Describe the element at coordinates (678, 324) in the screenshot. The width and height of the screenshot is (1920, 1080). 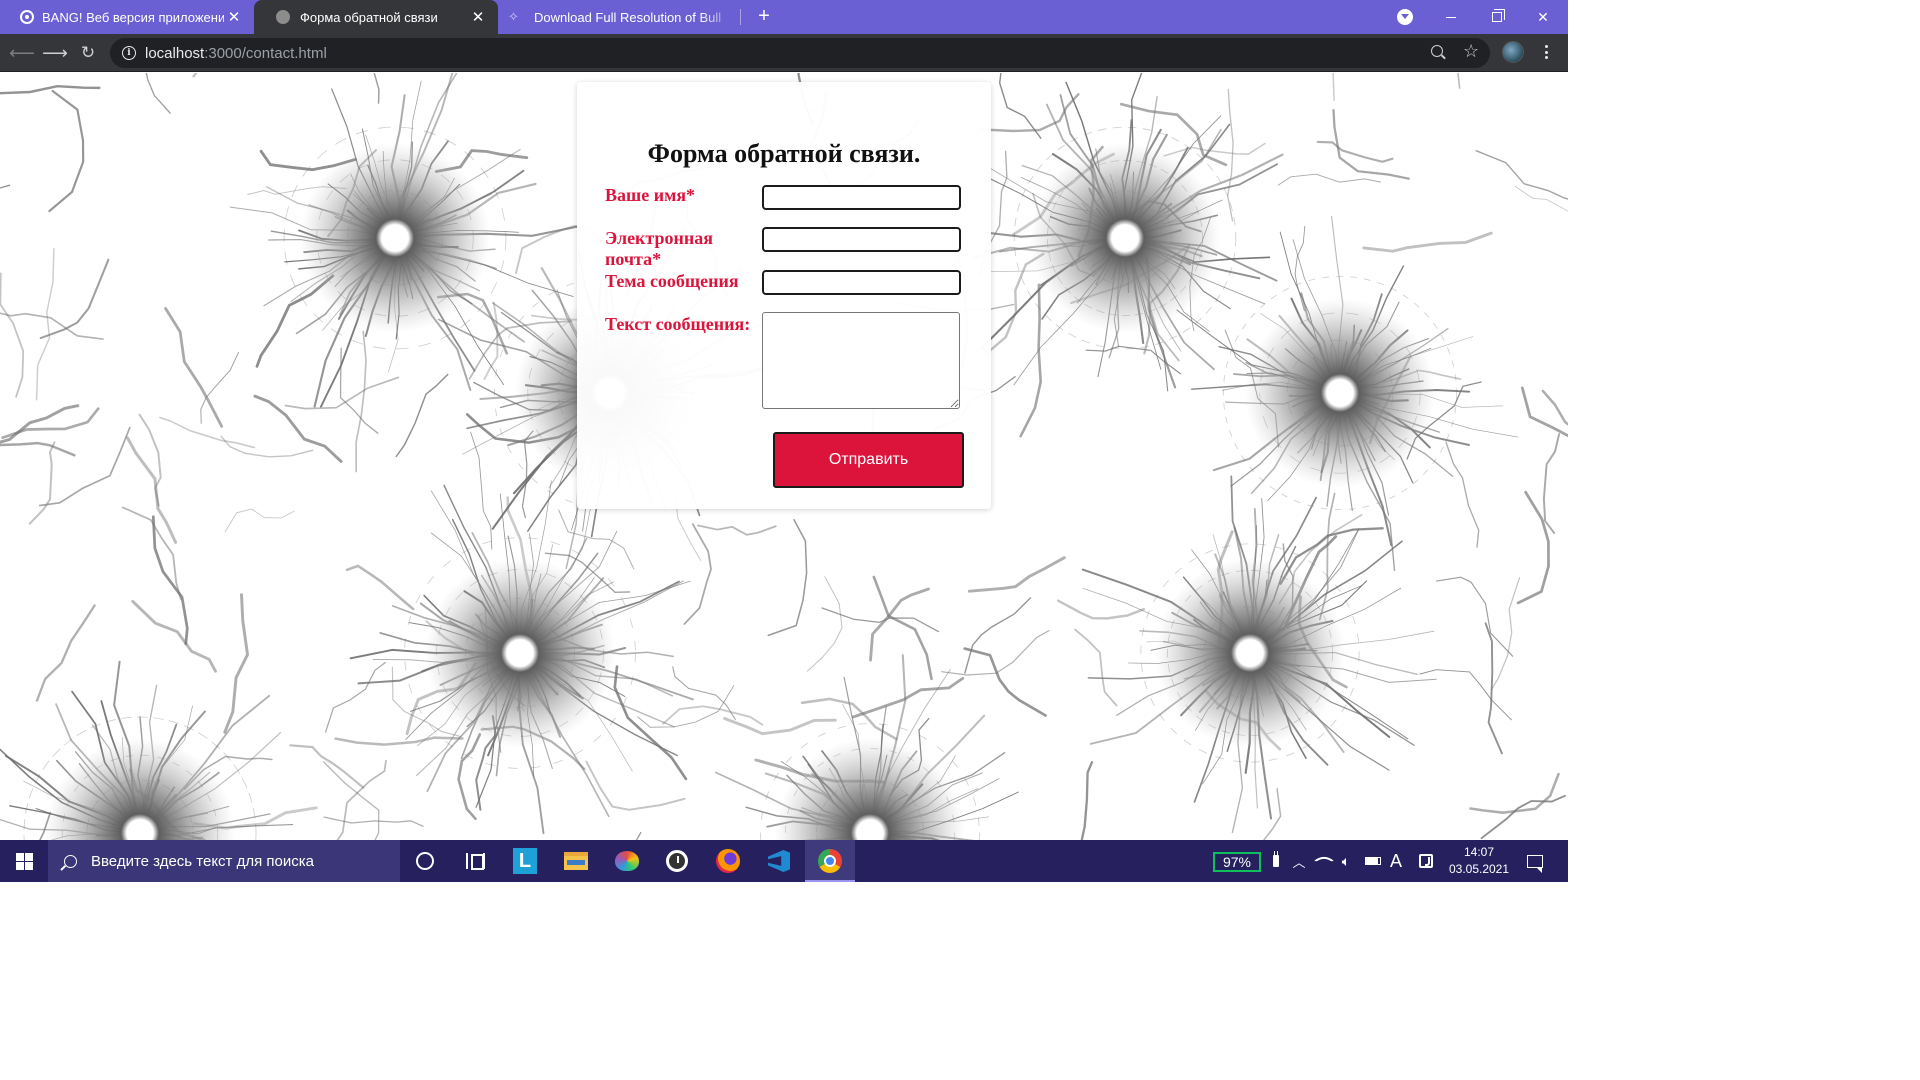
I see `message-label: Текст сообщения:` at that location.